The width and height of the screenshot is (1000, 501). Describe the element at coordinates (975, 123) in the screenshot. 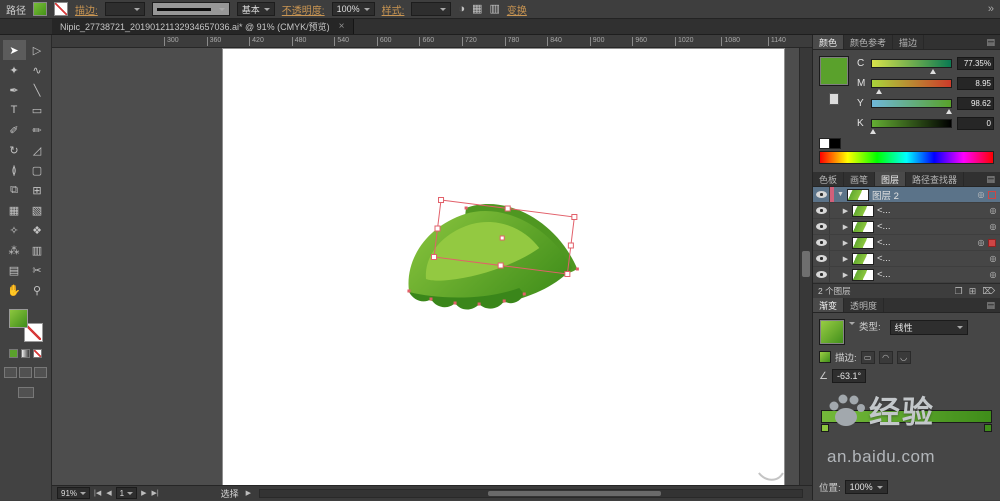

I see `black-value-field: 0` at that location.